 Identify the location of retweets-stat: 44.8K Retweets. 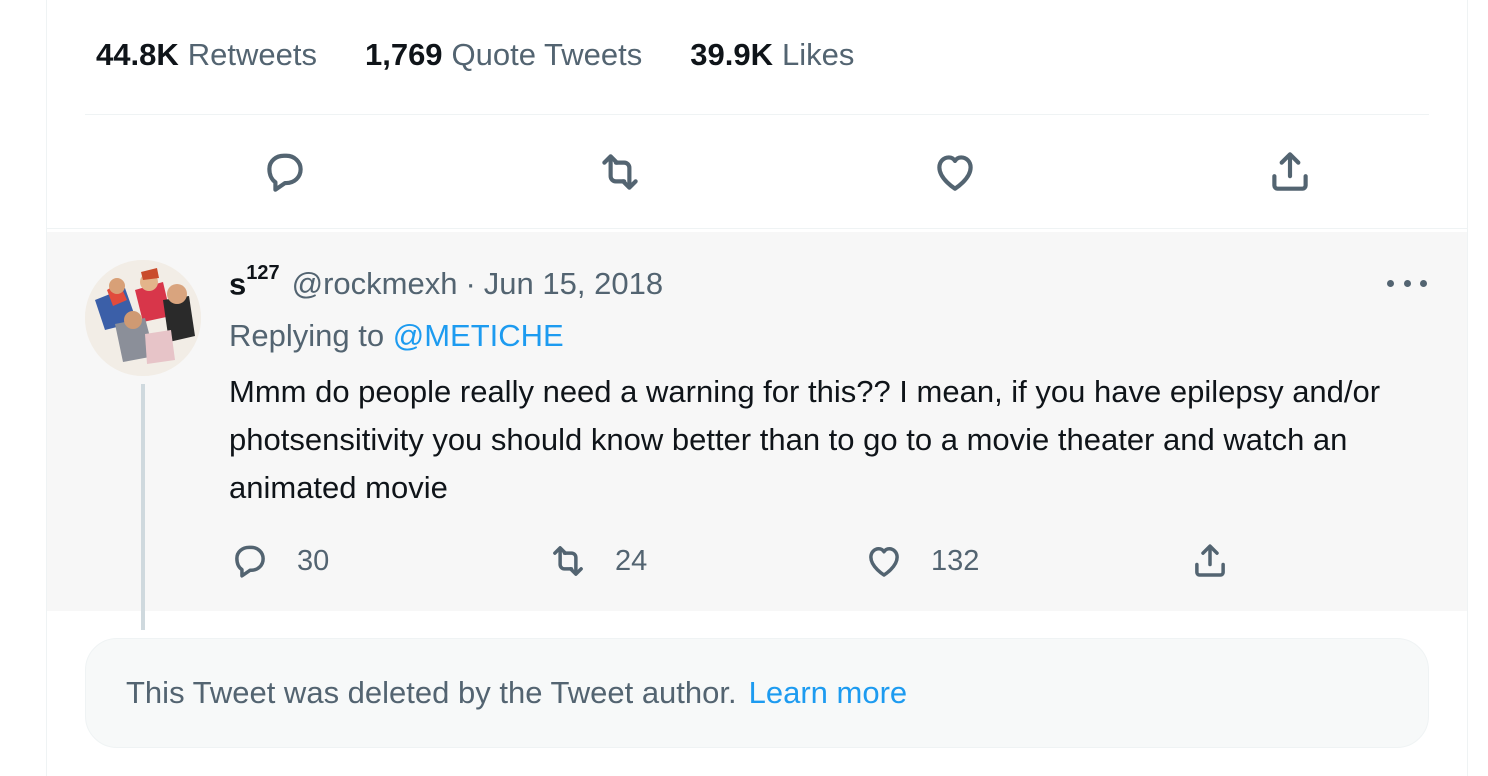
(206, 55).